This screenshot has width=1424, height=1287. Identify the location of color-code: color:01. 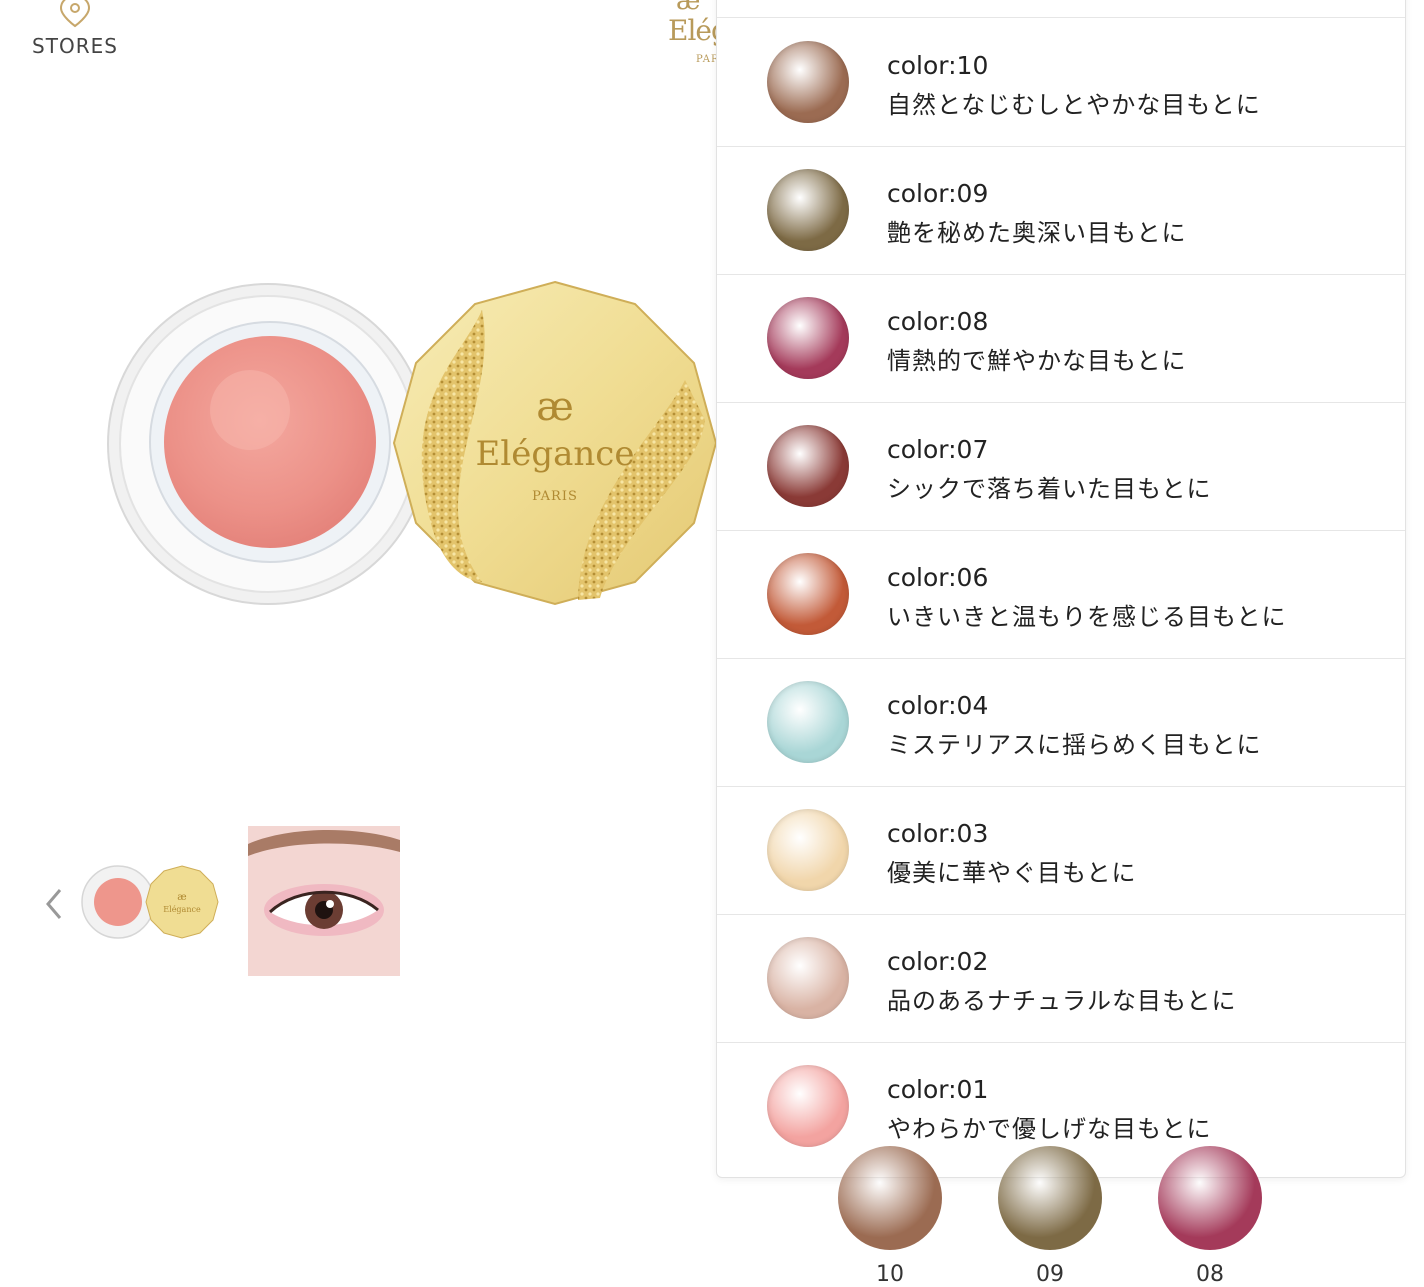
(938, 1089).